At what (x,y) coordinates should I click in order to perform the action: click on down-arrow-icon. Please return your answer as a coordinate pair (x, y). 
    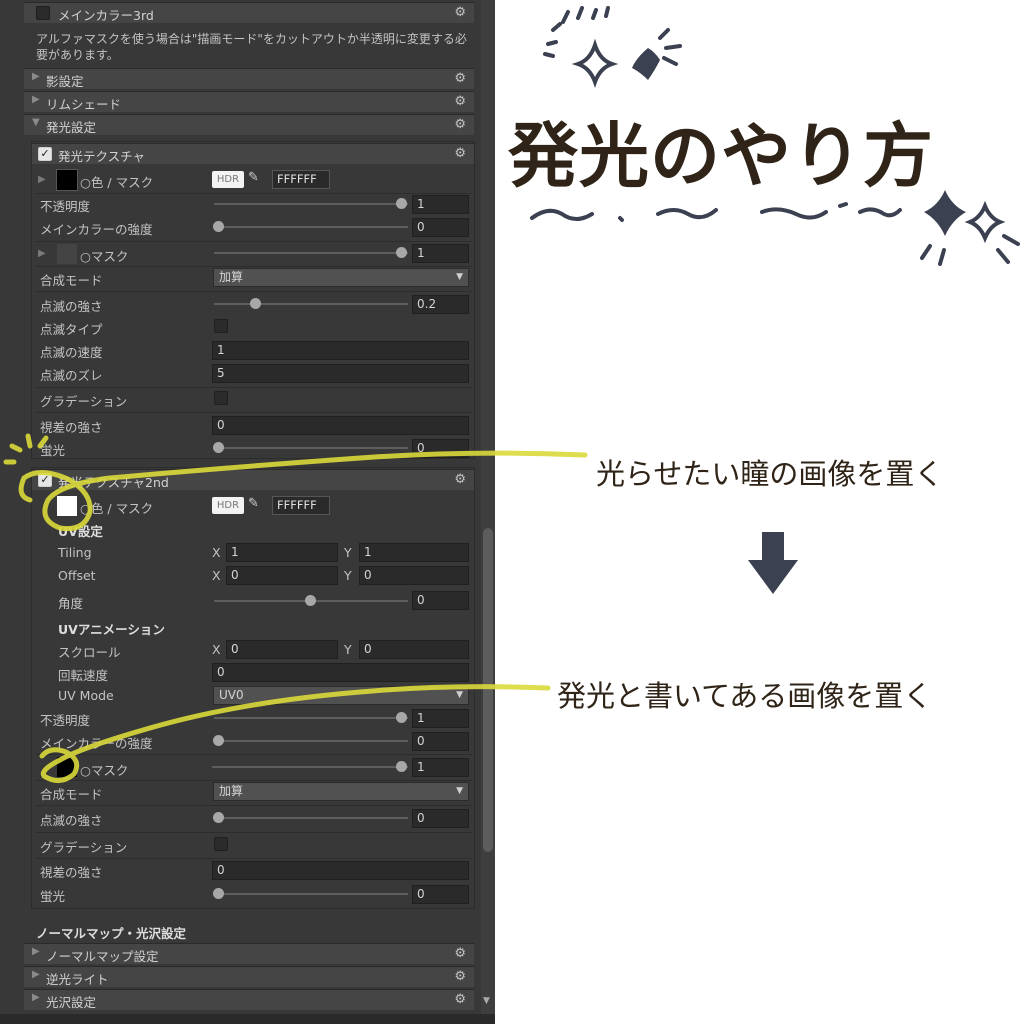
    Looking at the image, I should click on (773, 563).